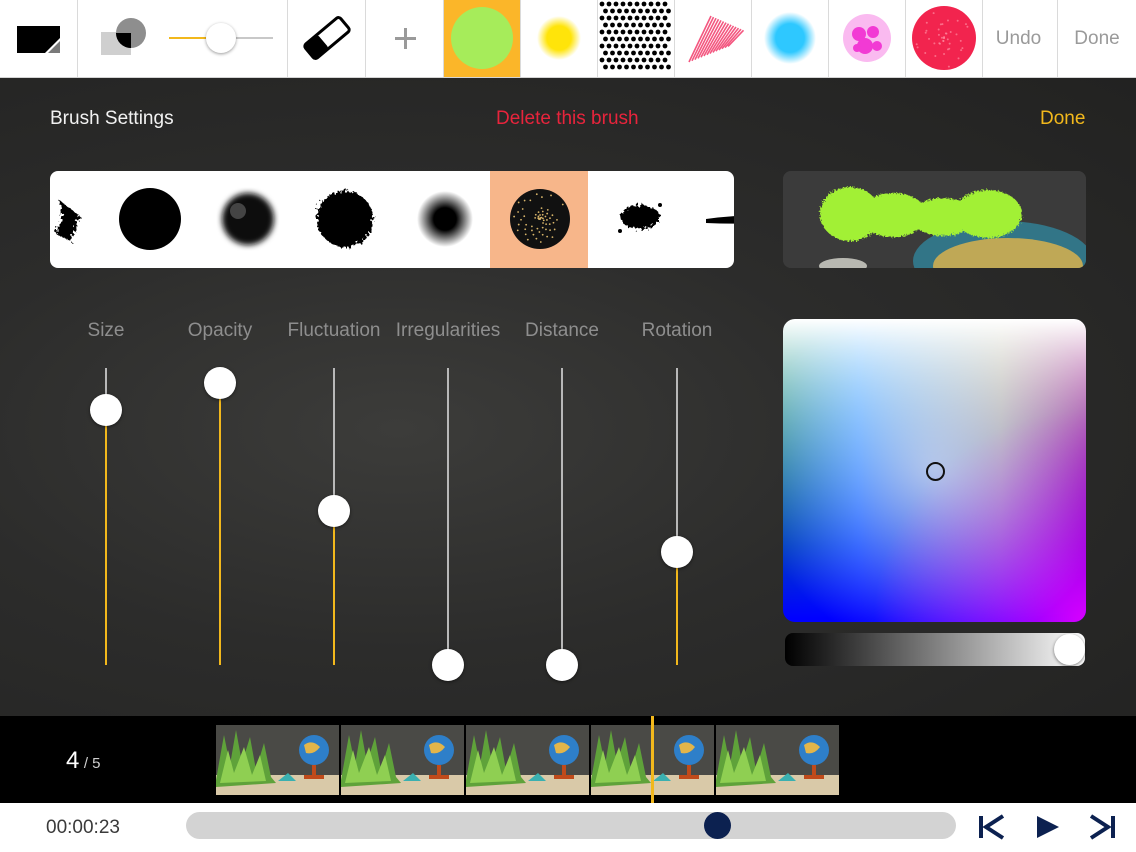  I want to click on frame-timeline: 4 / 5, so click(568, 759).